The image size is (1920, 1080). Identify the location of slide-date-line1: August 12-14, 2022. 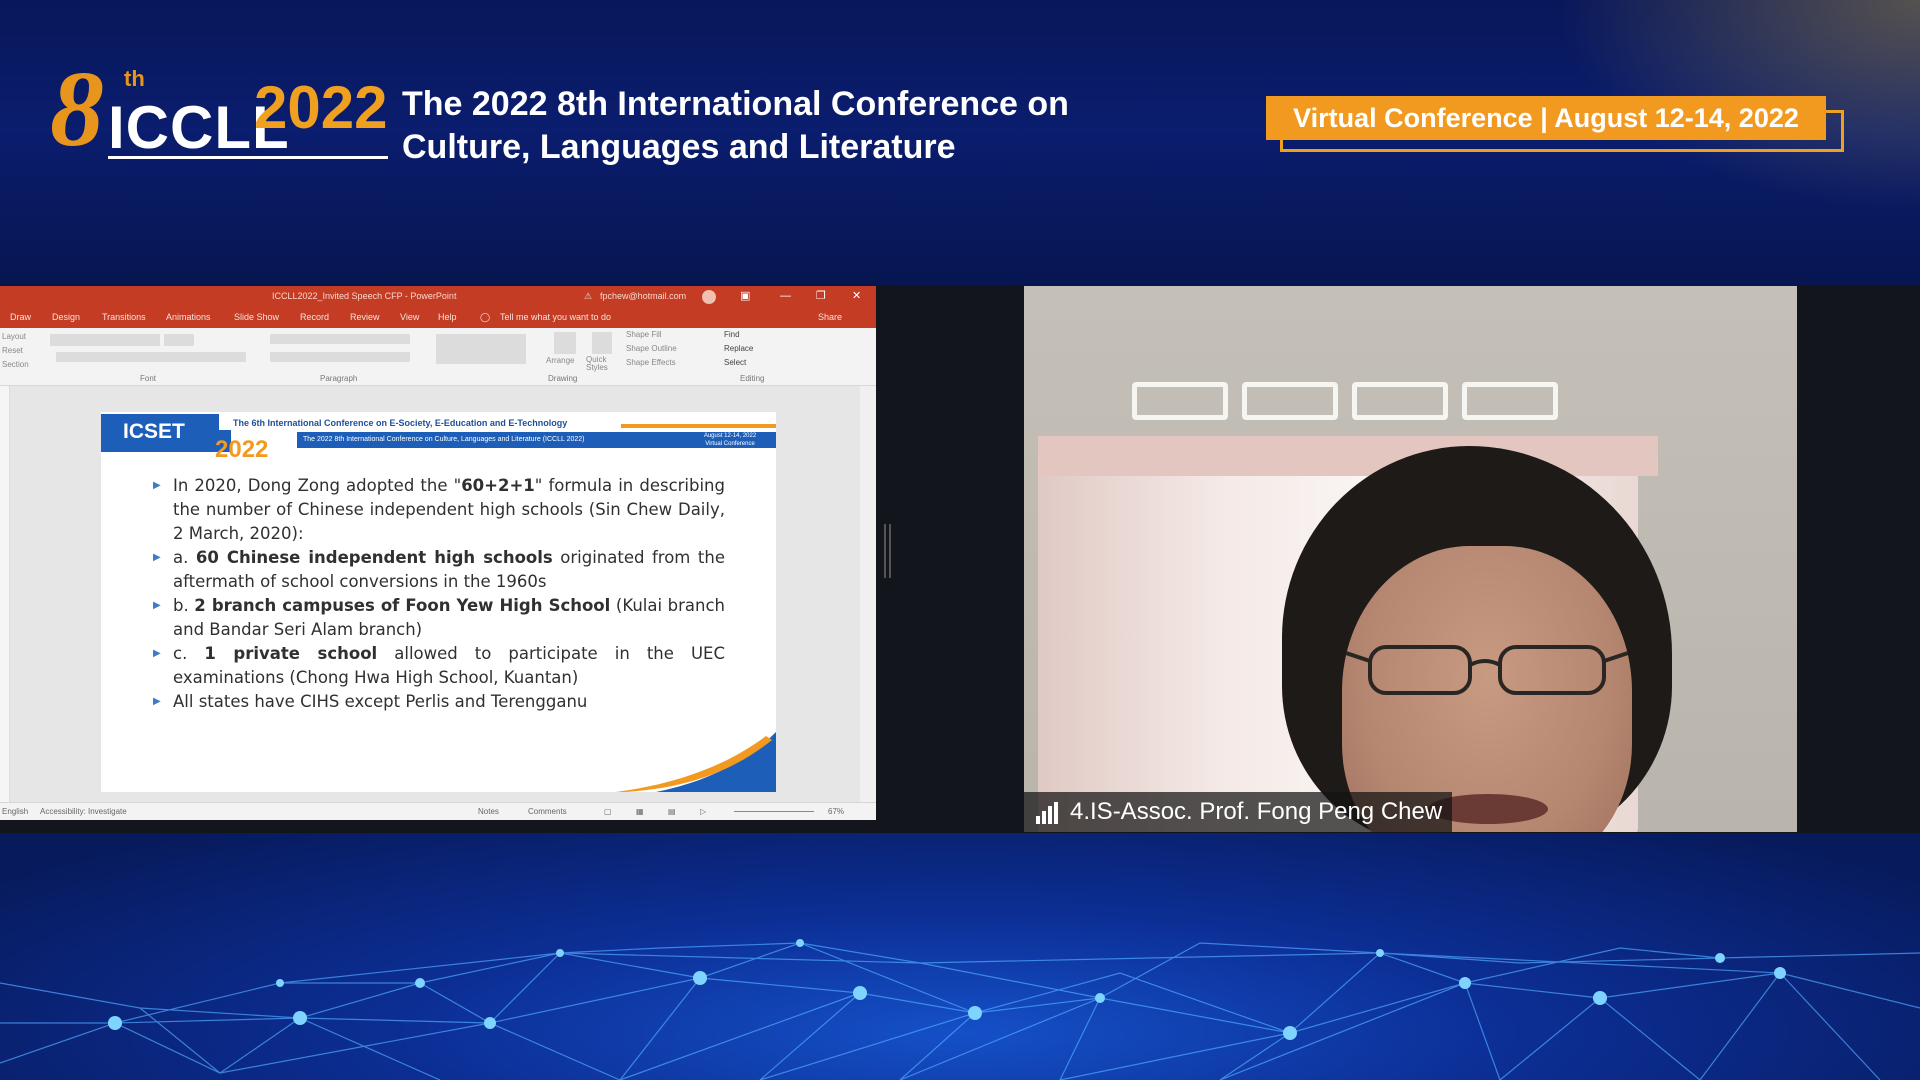
(730, 436).